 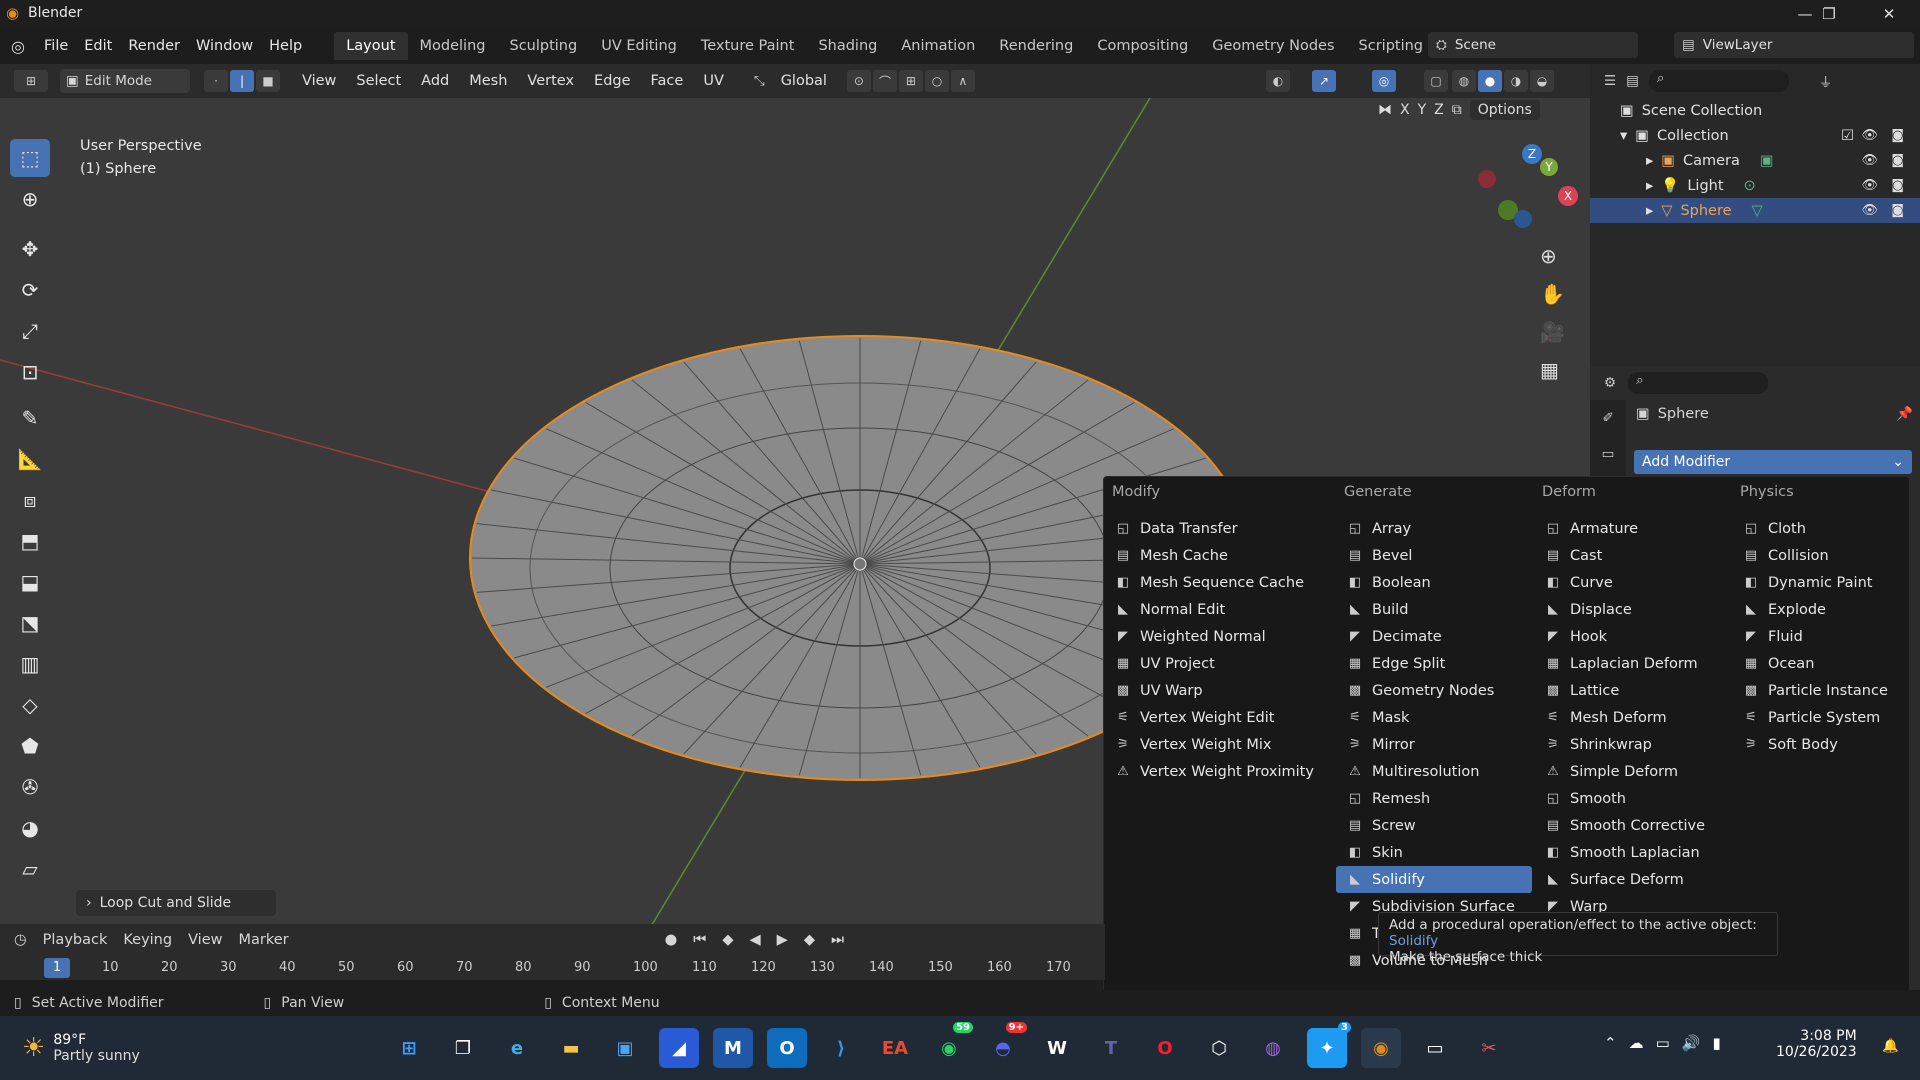 What do you see at coordinates (264, 940) in the screenshot?
I see `menu-marker: Marker` at bounding box center [264, 940].